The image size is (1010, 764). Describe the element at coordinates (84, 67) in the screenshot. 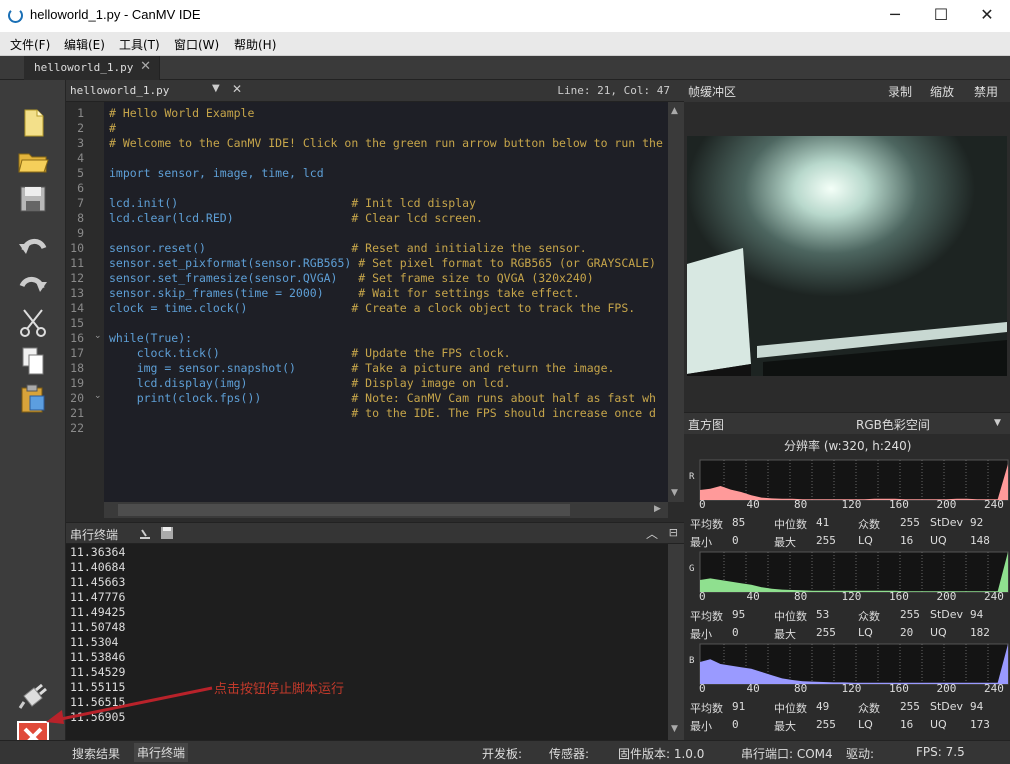

I see `tab-label: helloworld_1.py` at that location.